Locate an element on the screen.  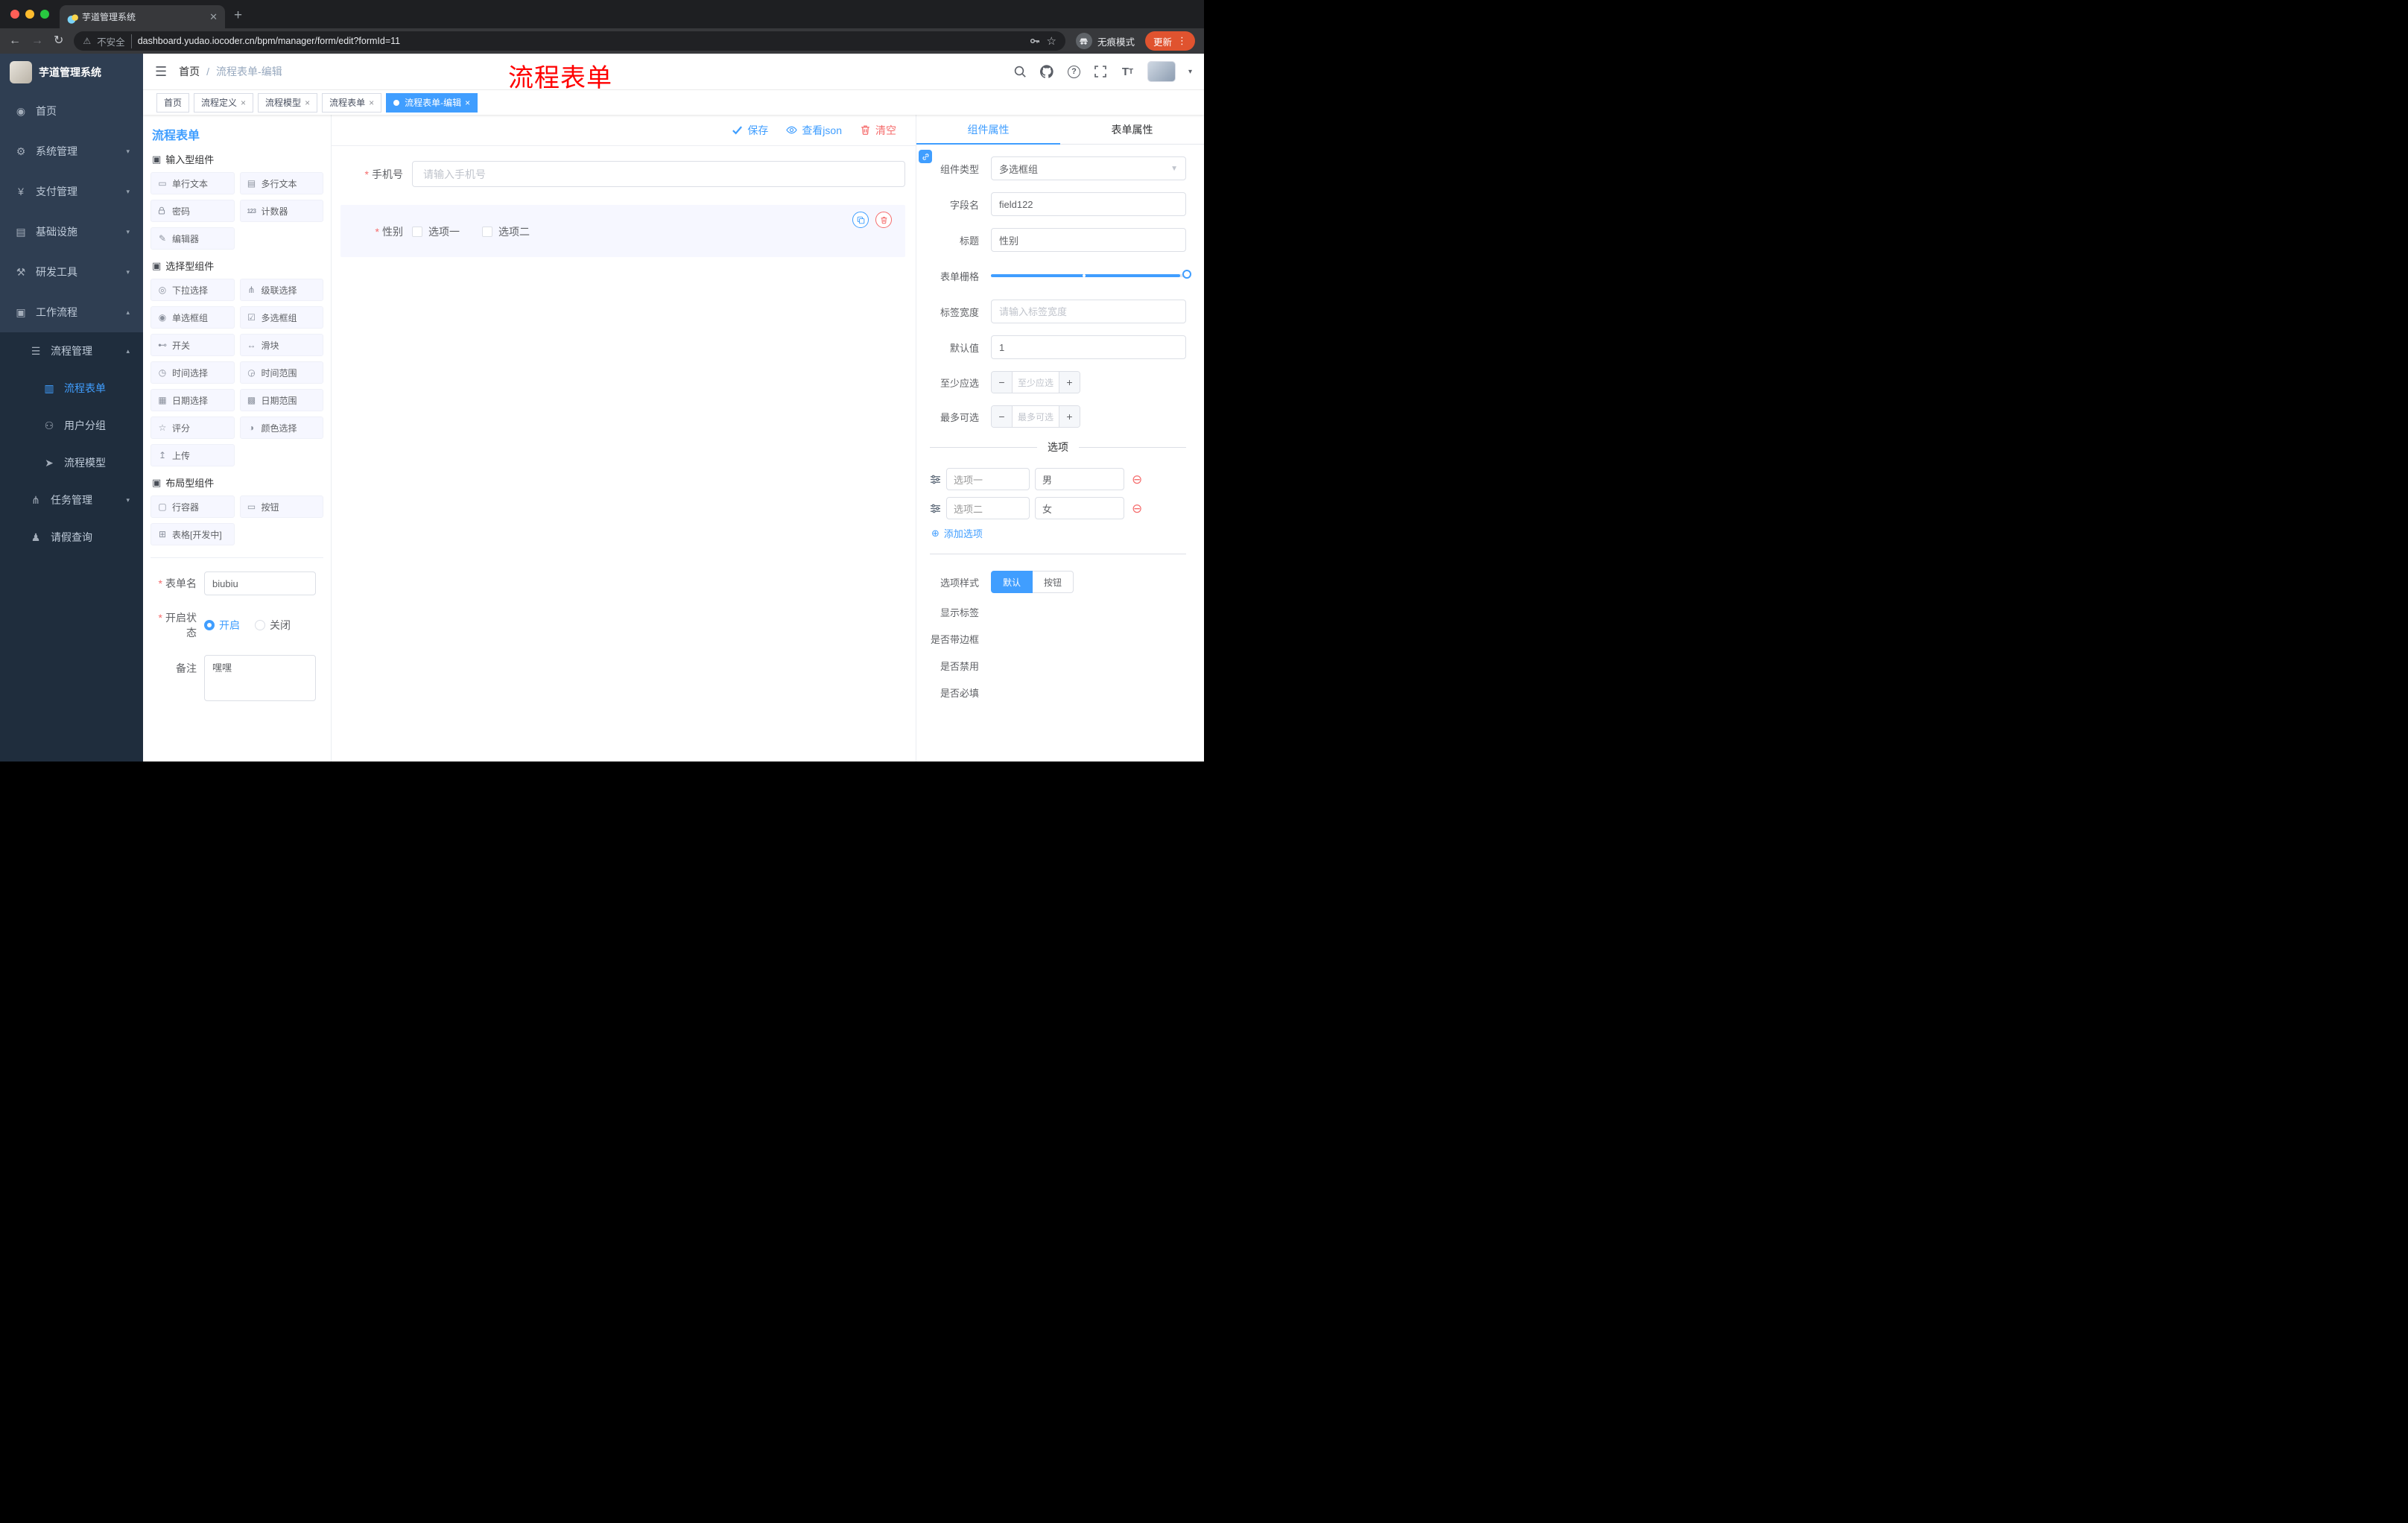
copy-field-button is located at coordinates (860, 220).